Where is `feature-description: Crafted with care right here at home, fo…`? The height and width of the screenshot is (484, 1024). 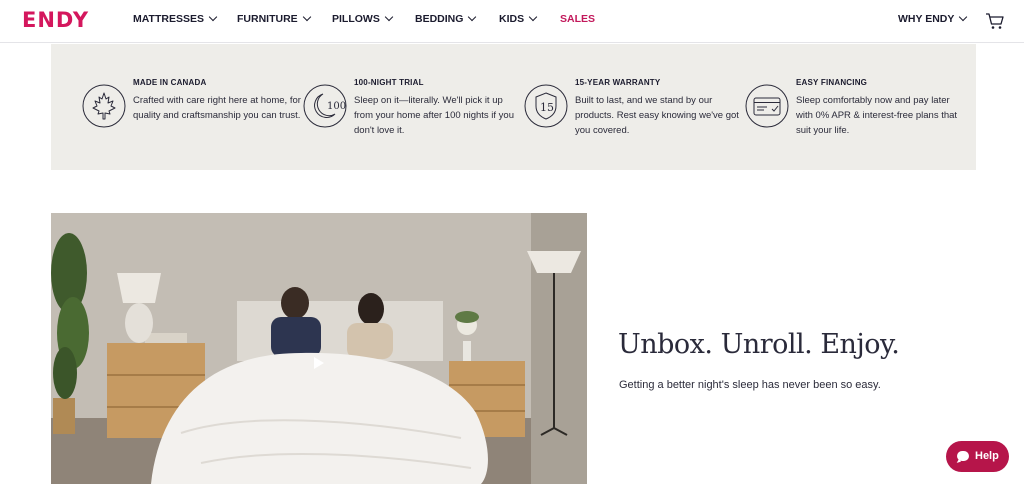 feature-description: Crafted with care right here at home, fo… is located at coordinates (217, 108).